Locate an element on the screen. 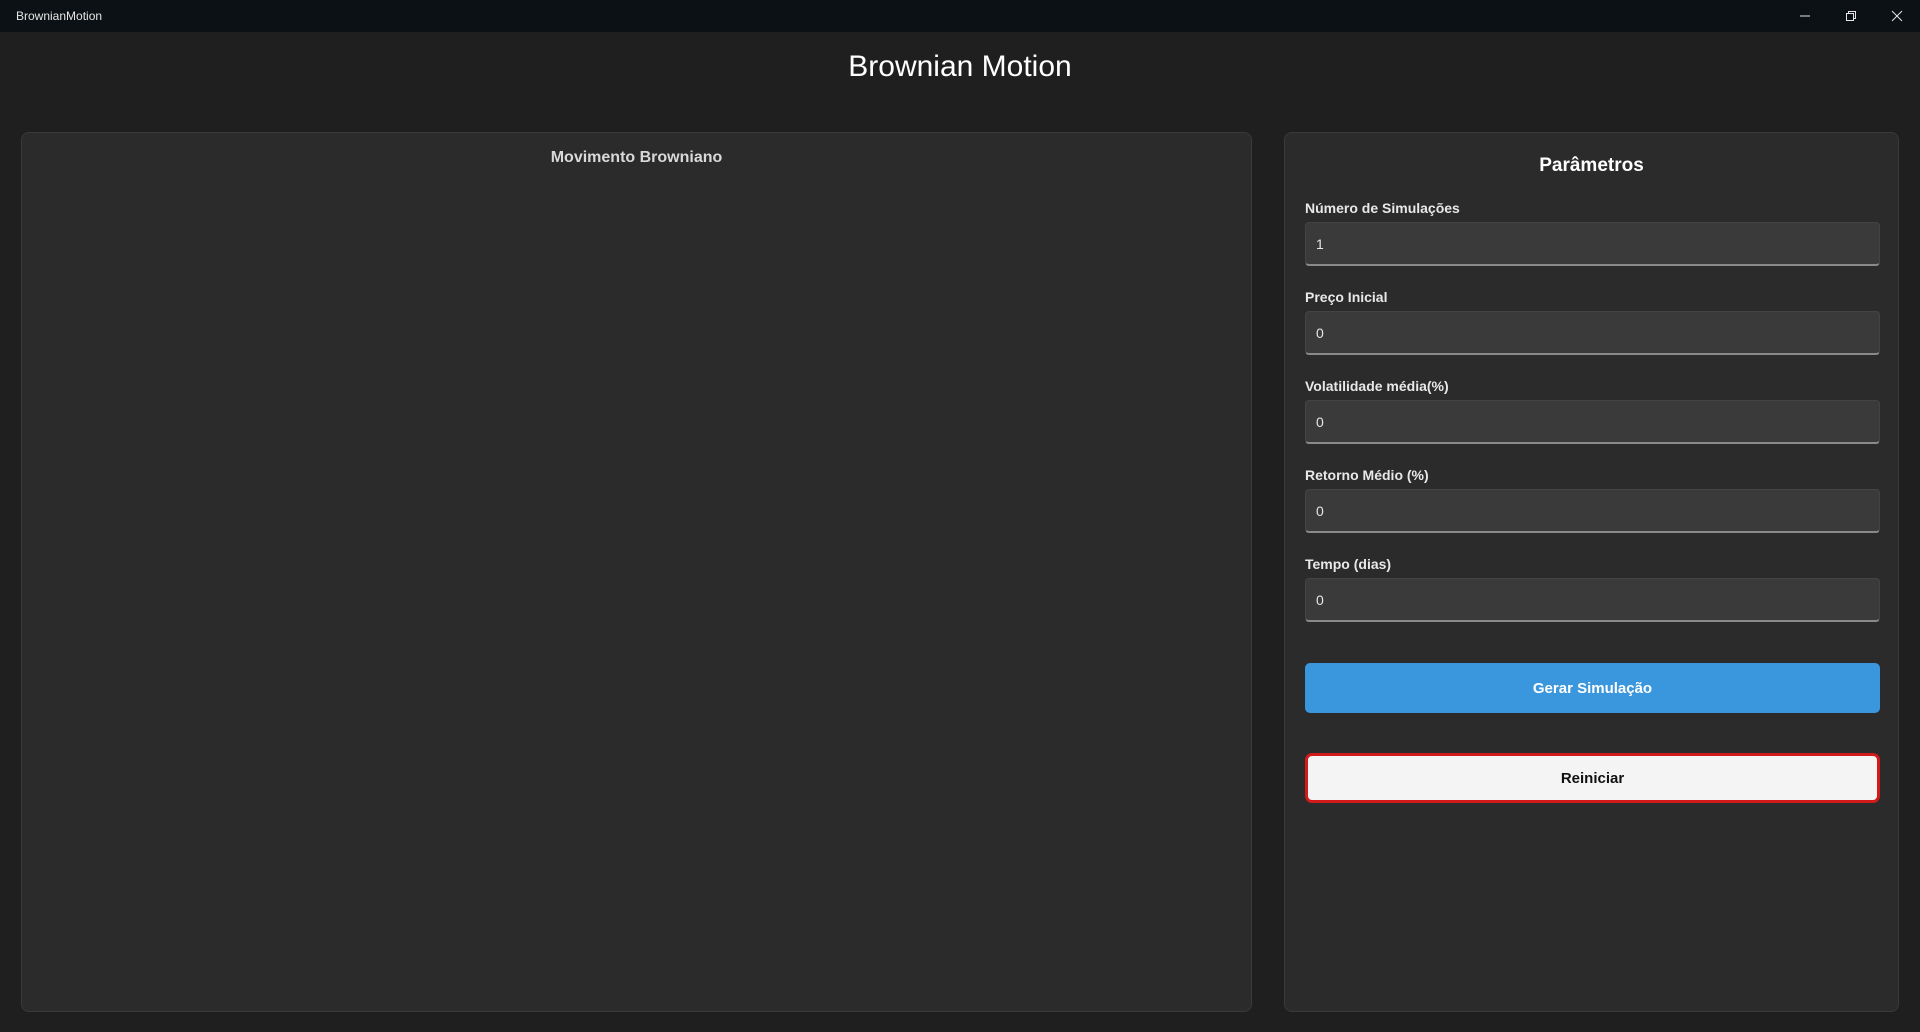 This screenshot has width=1920, height=1032. volatility-input: 0 is located at coordinates (1592, 422).